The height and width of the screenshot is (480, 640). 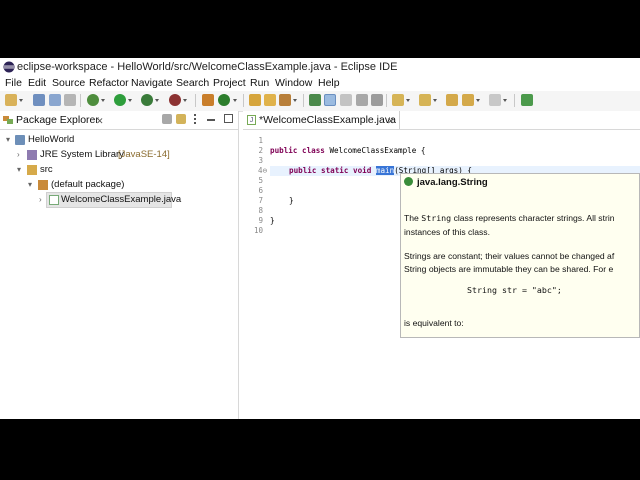 I want to click on open-type-icon, so click(x=255, y=100).